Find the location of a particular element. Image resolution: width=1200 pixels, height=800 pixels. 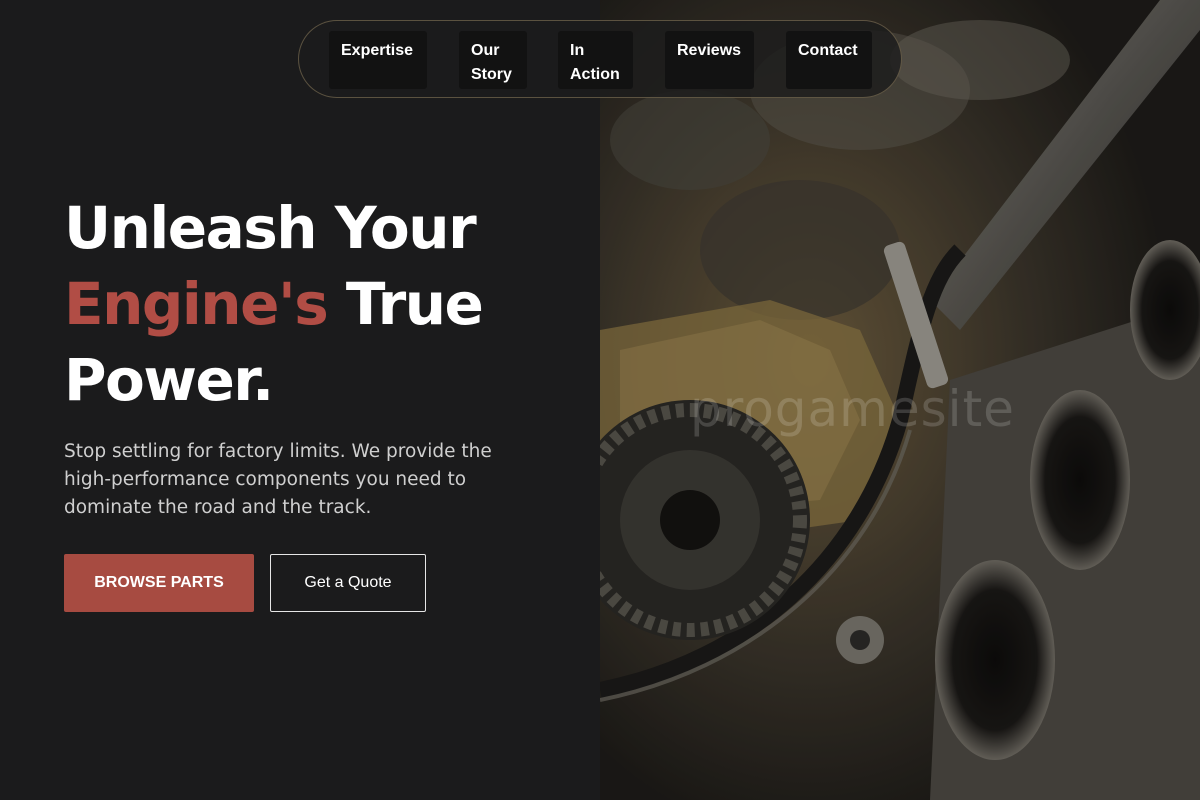

hero-title-line3: Power. is located at coordinates (169, 380).